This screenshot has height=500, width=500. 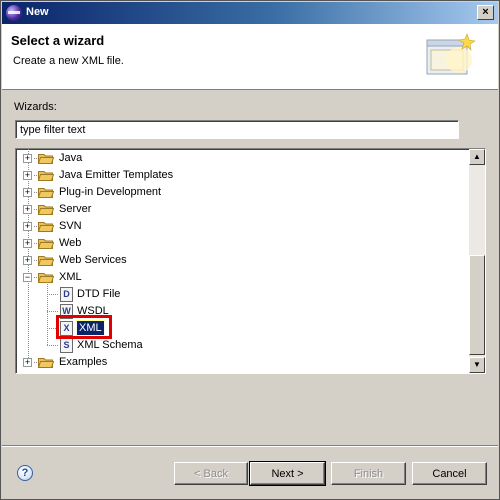 I want to click on next-button: Next >, so click(x=287, y=473).